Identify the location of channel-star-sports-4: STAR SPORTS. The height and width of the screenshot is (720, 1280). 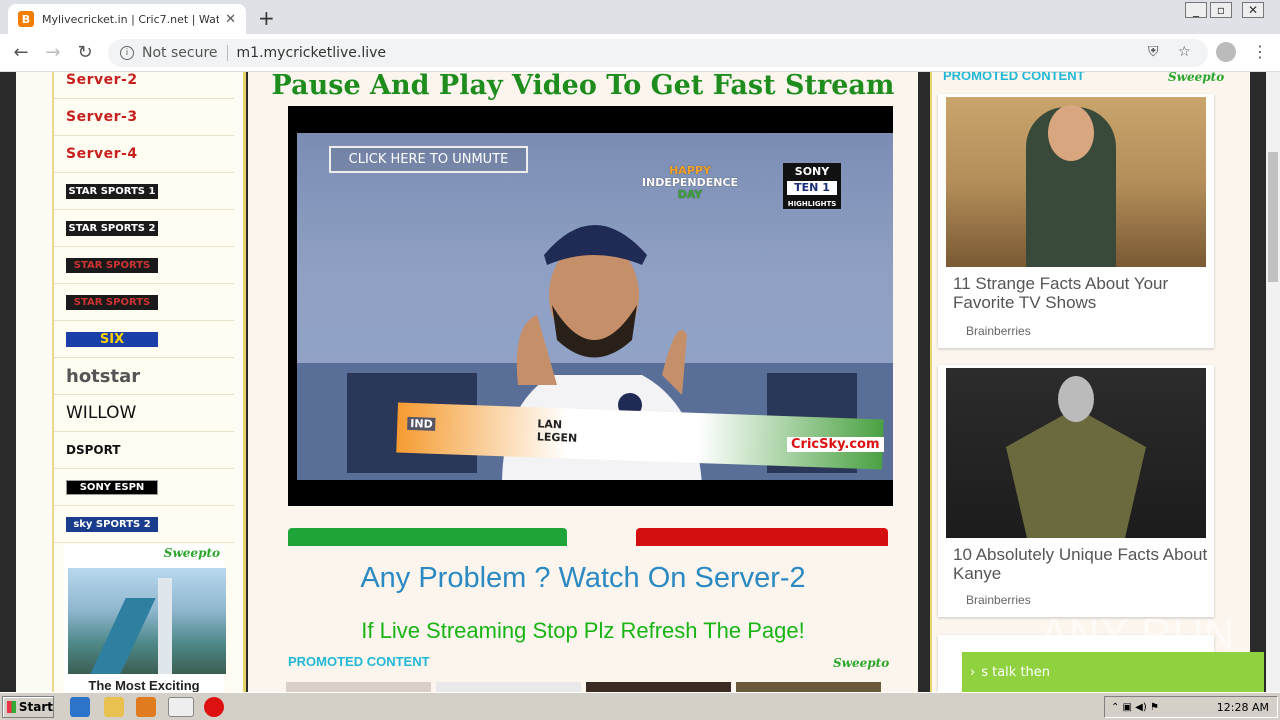
(144, 302).